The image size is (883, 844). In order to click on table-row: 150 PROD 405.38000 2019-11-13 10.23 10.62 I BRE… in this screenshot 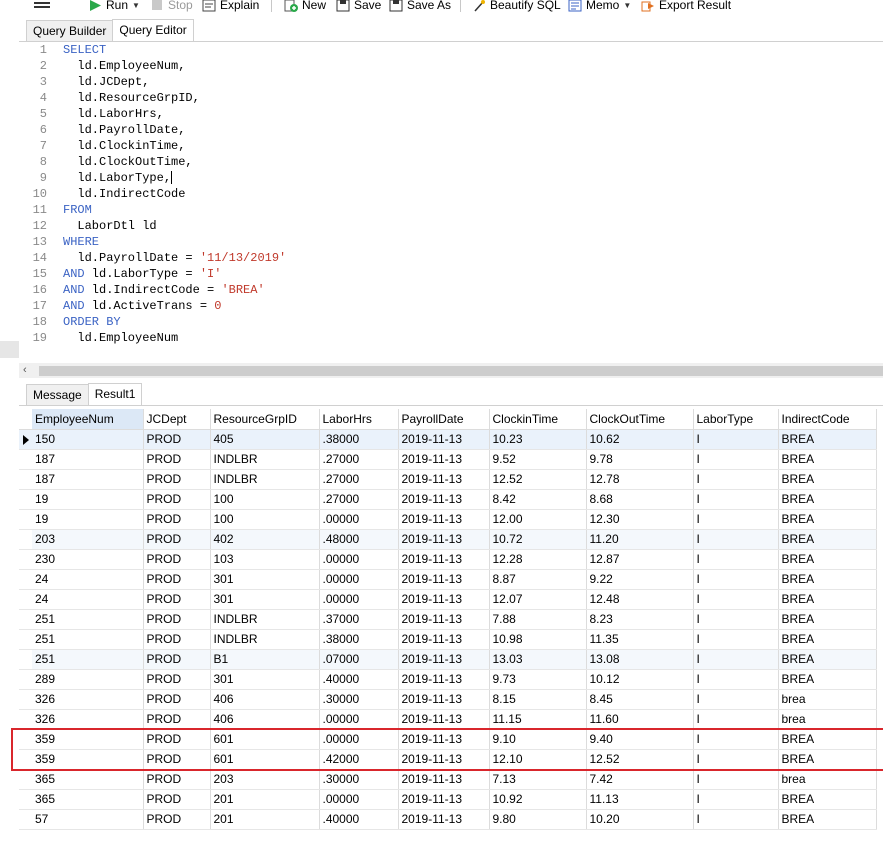, I will do `click(448, 439)`.